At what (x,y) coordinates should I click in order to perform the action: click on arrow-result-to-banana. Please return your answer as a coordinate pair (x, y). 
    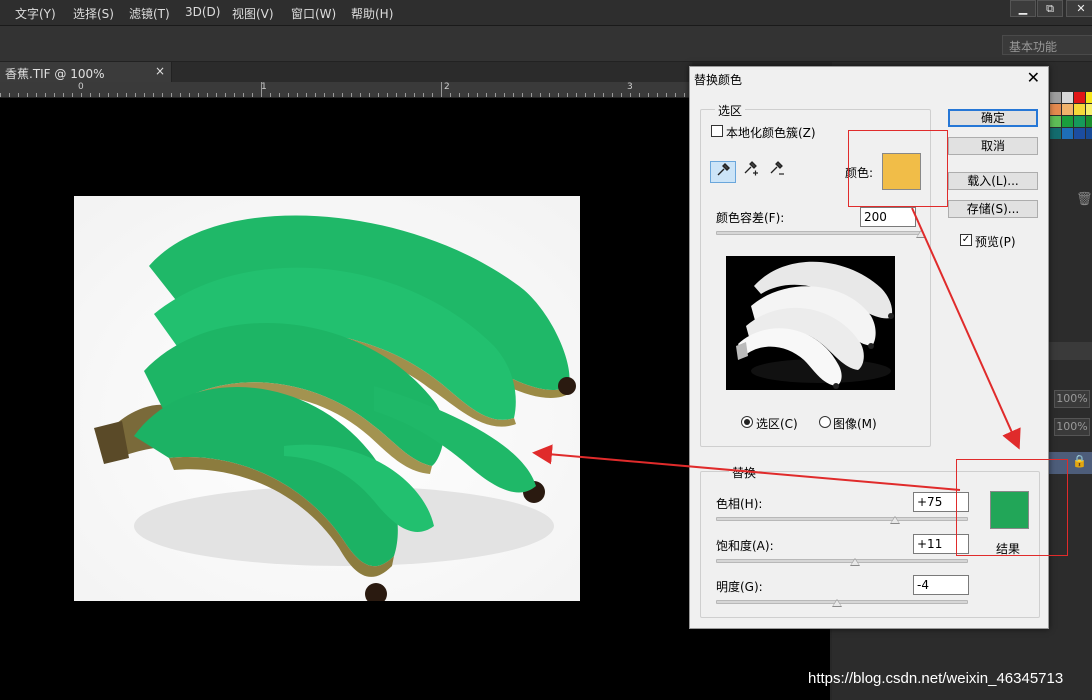
    Looking at the image, I should click on (746, 467).